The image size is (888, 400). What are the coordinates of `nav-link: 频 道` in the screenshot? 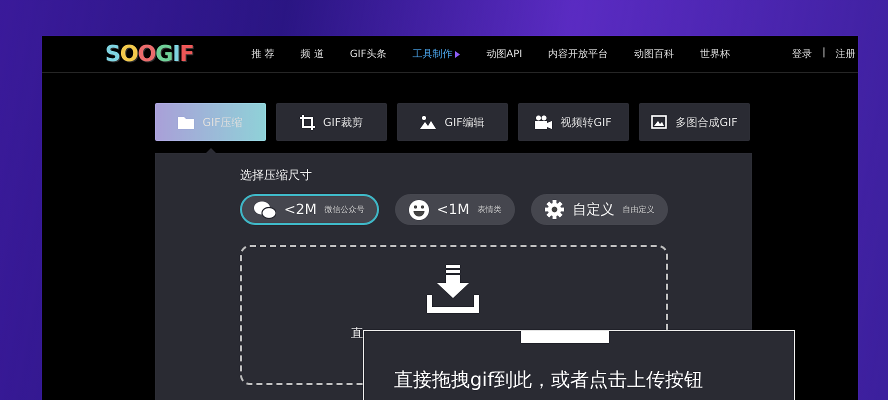 It's located at (312, 54).